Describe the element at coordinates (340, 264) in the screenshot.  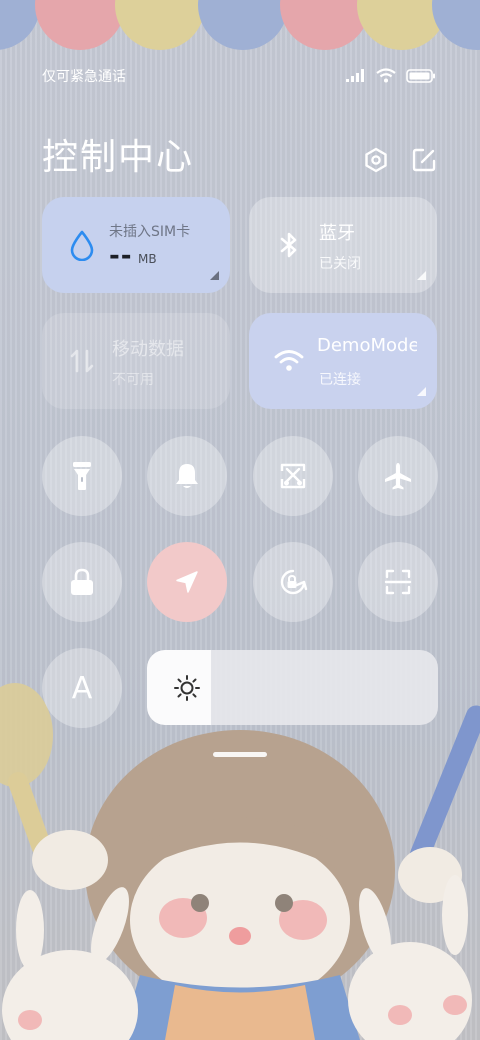
I see `bluetooth-status: 已关闭` at that location.